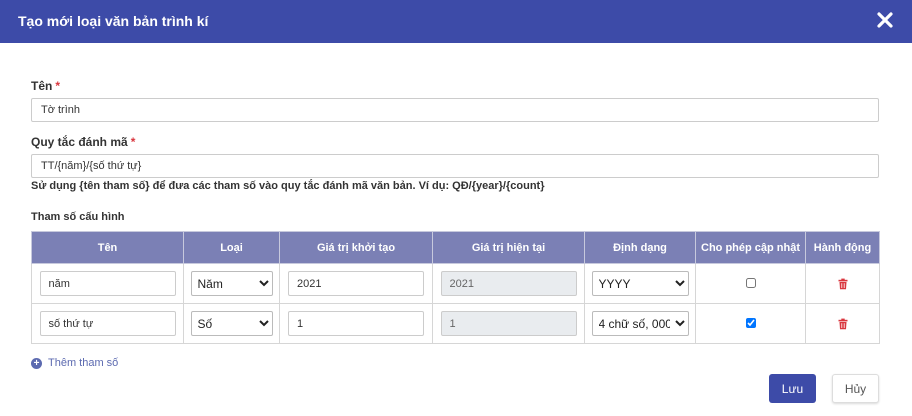 The image size is (912, 416). I want to click on table-row: Số 4 chữ số, 0001, so click(455, 323).